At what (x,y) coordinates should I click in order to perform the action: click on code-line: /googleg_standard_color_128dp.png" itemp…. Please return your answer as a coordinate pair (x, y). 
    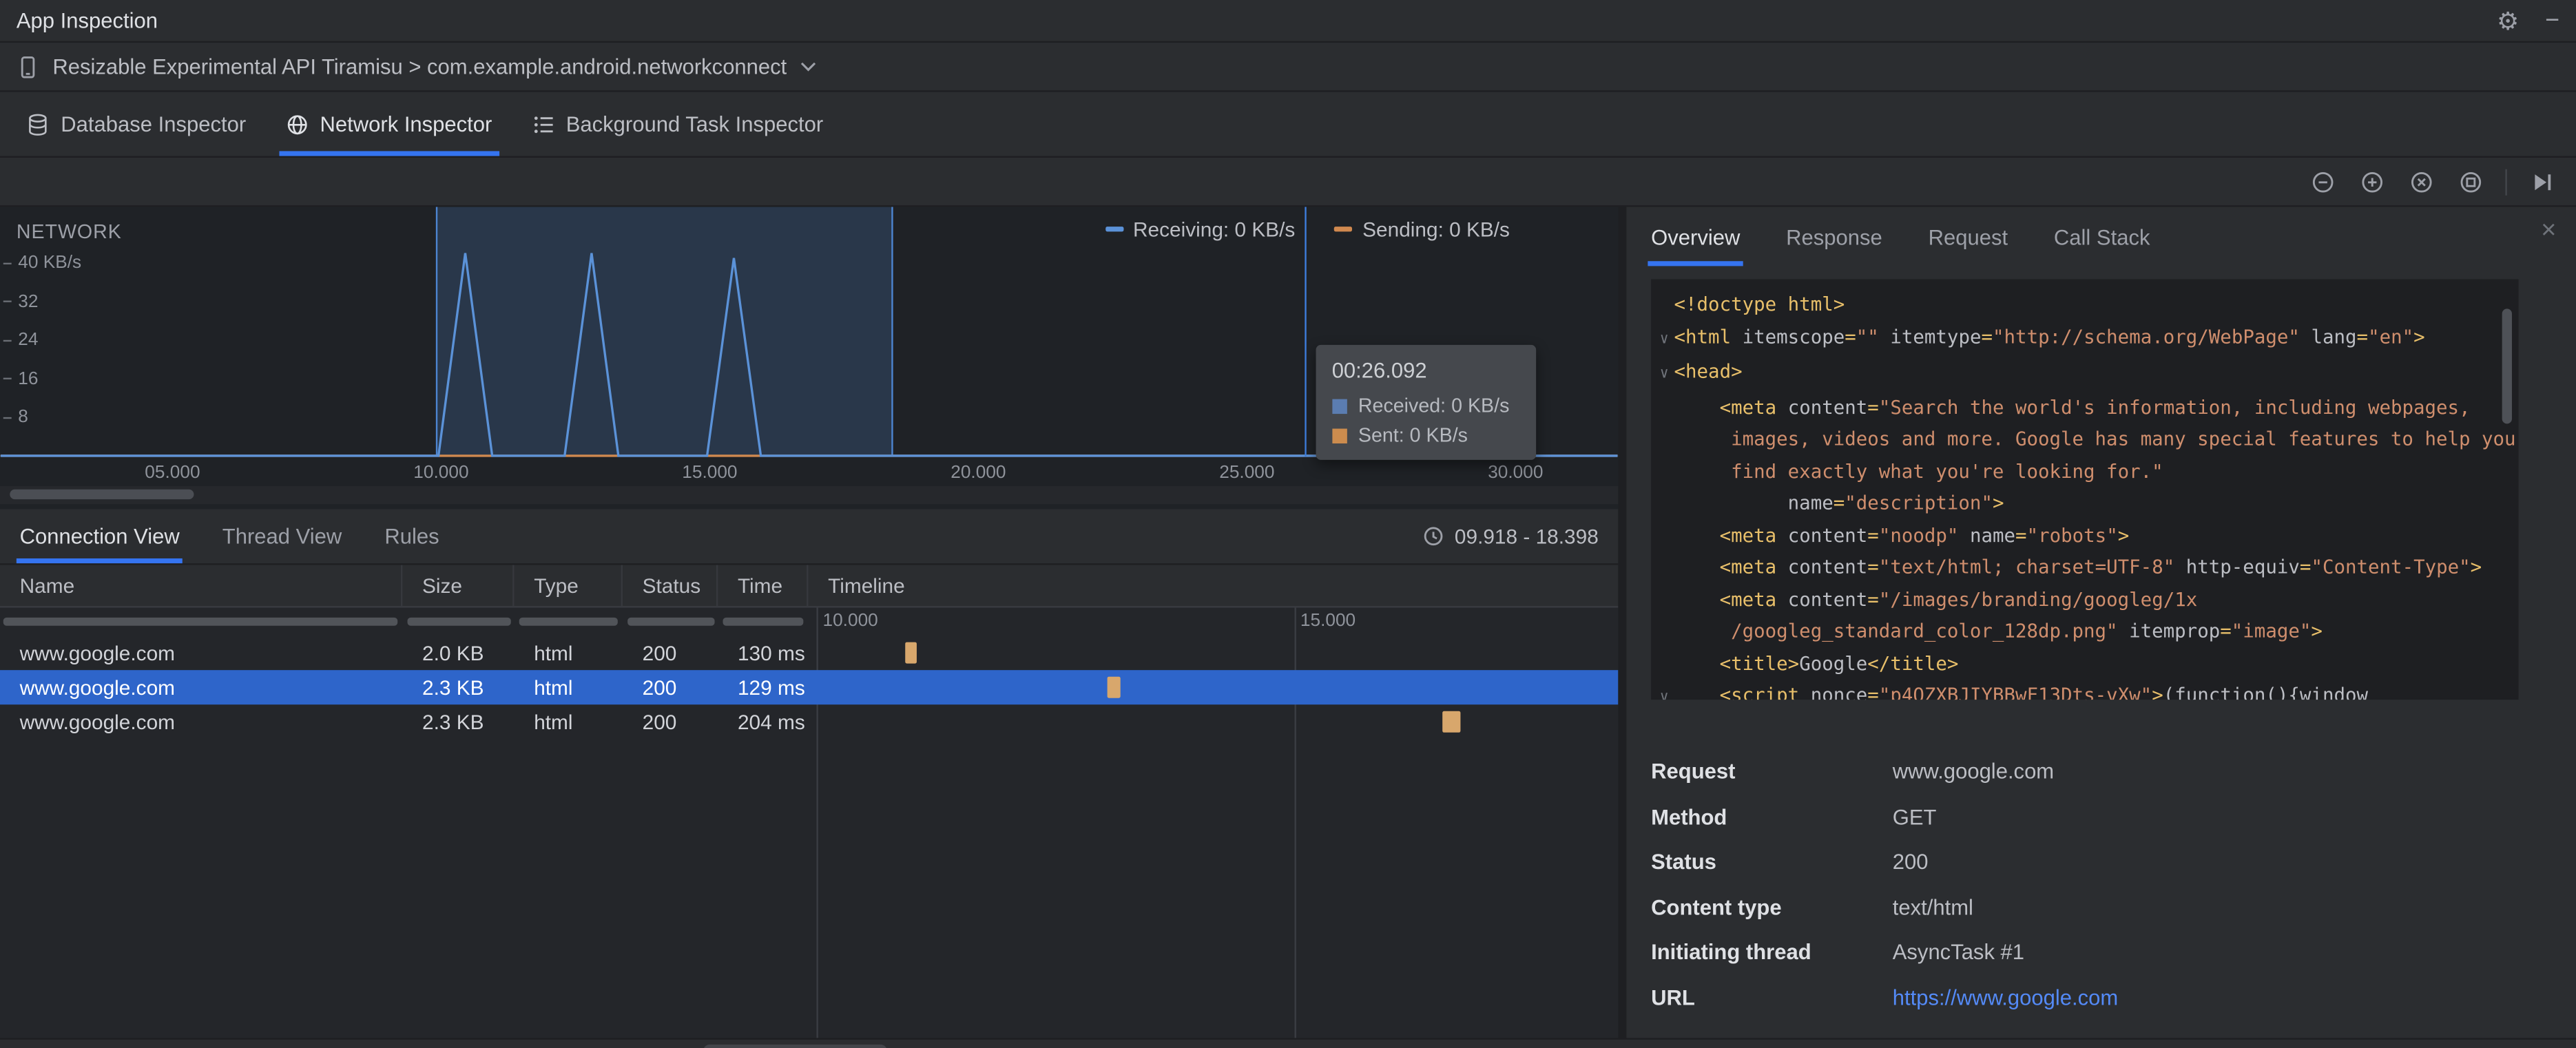
    Looking at the image, I should click on (1998, 631).